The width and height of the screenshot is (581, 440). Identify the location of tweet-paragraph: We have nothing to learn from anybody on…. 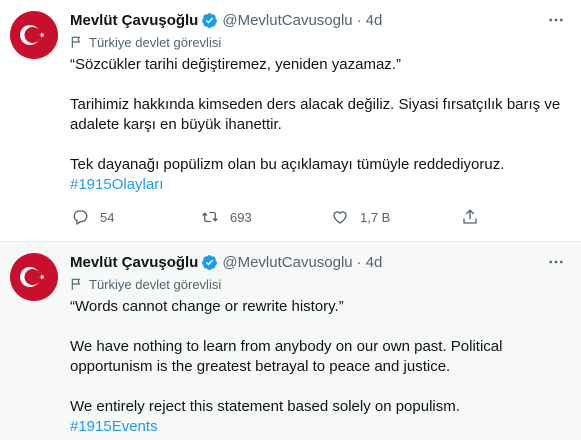
(286, 356).